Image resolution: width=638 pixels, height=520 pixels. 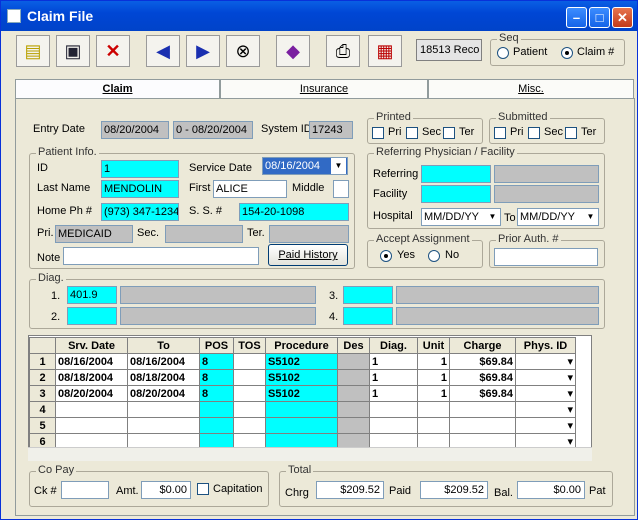 What do you see at coordinates (140, 189) in the screenshot?
I see `last-name-field: MENDOLIN` at bounding box center [140, 189].